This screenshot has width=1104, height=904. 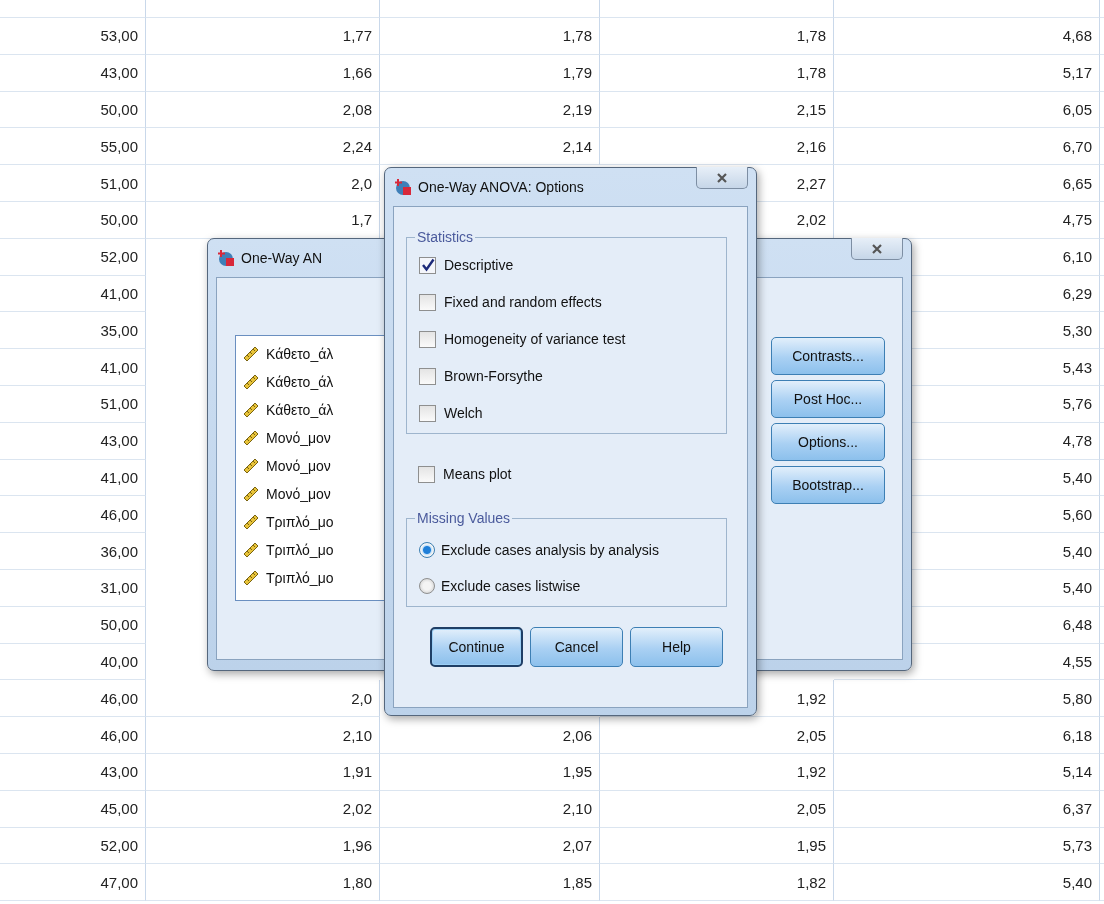 I want to click on table-cell: 2,07, so click(x=490, y=846).